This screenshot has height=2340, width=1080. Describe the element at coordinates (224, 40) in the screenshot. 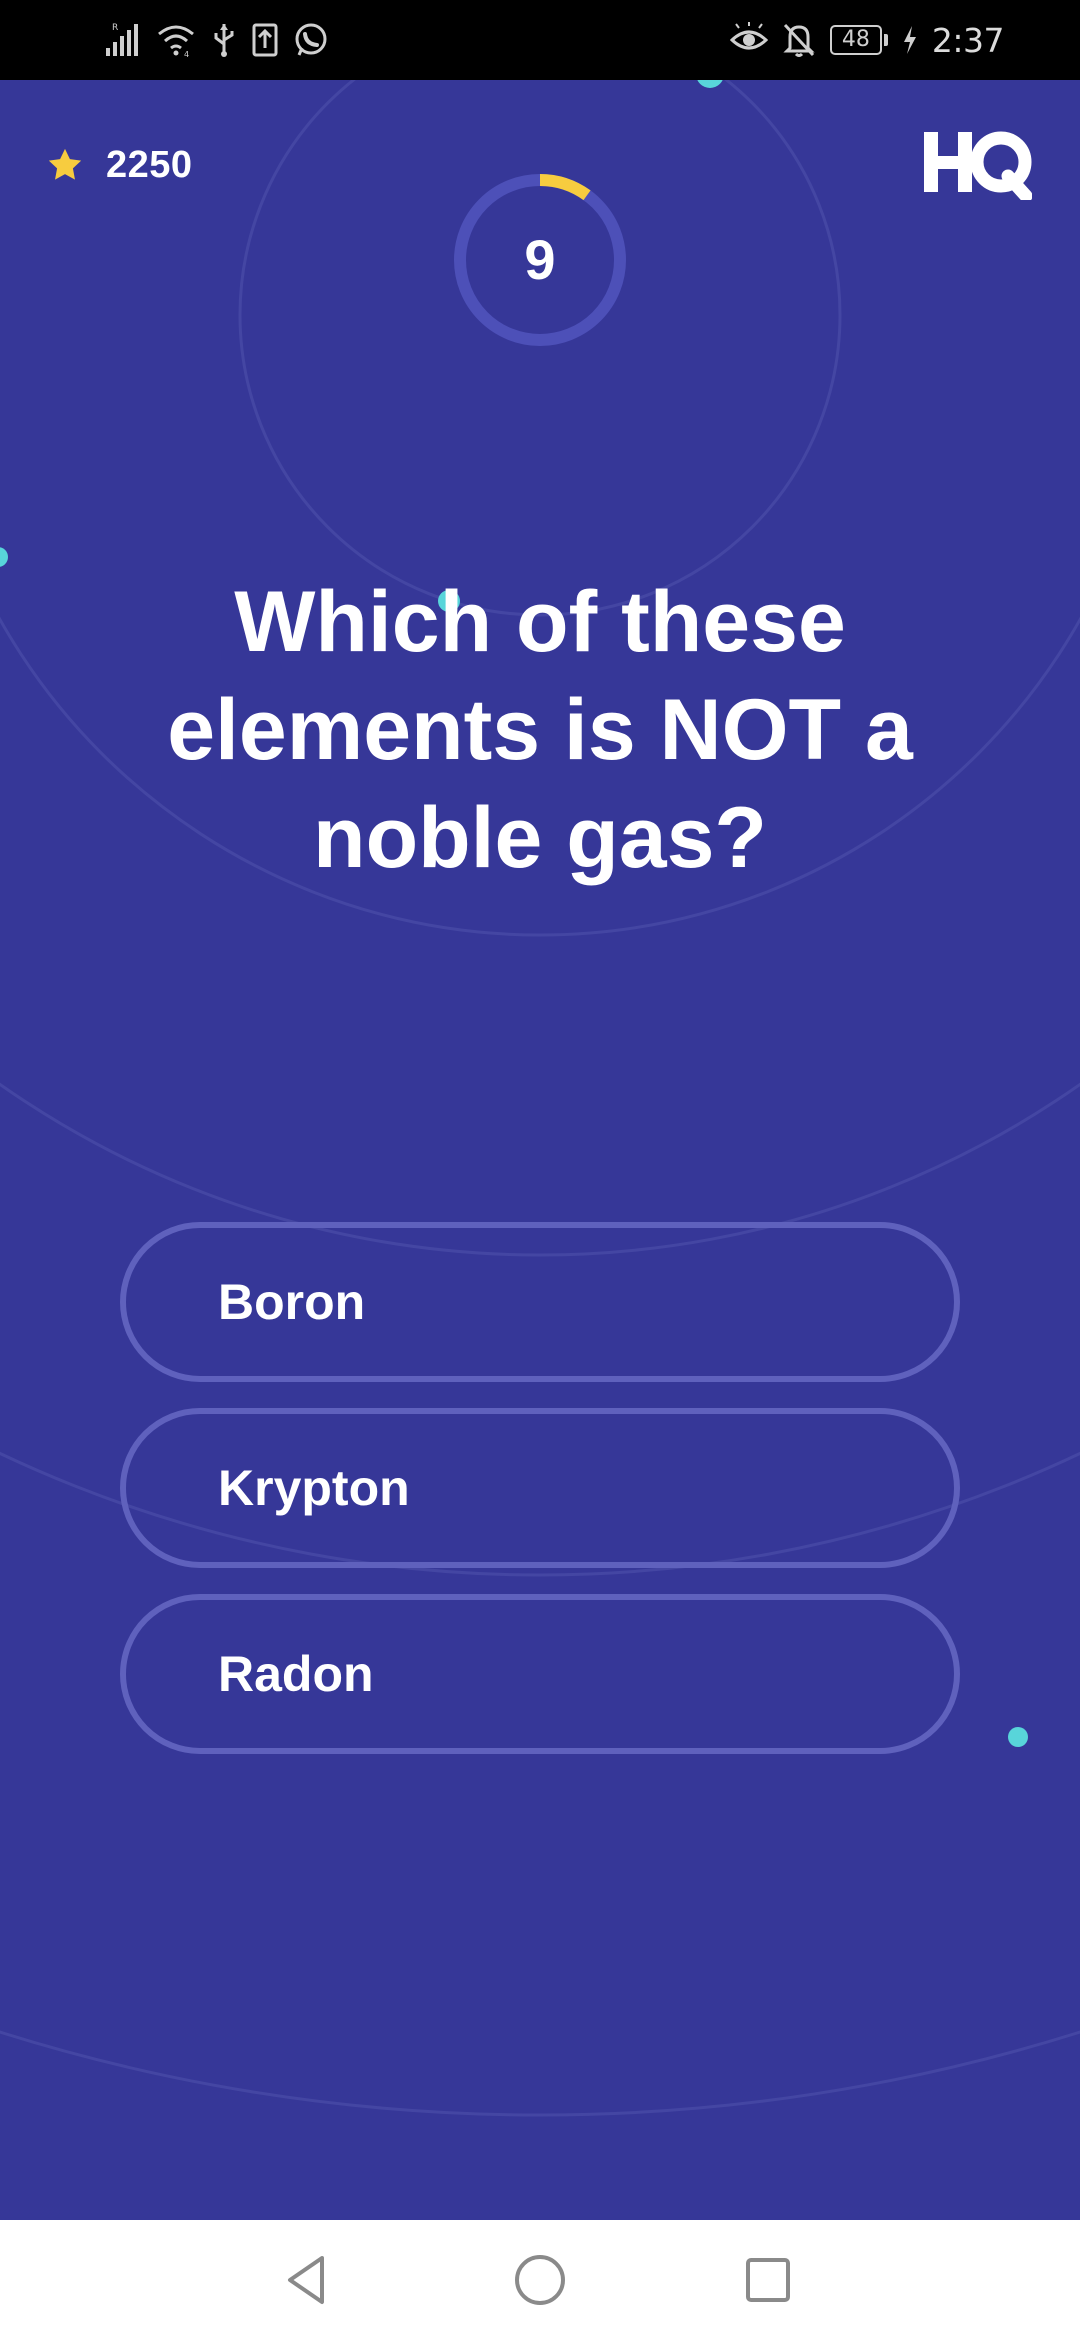

I see `usb-icon` at that location.